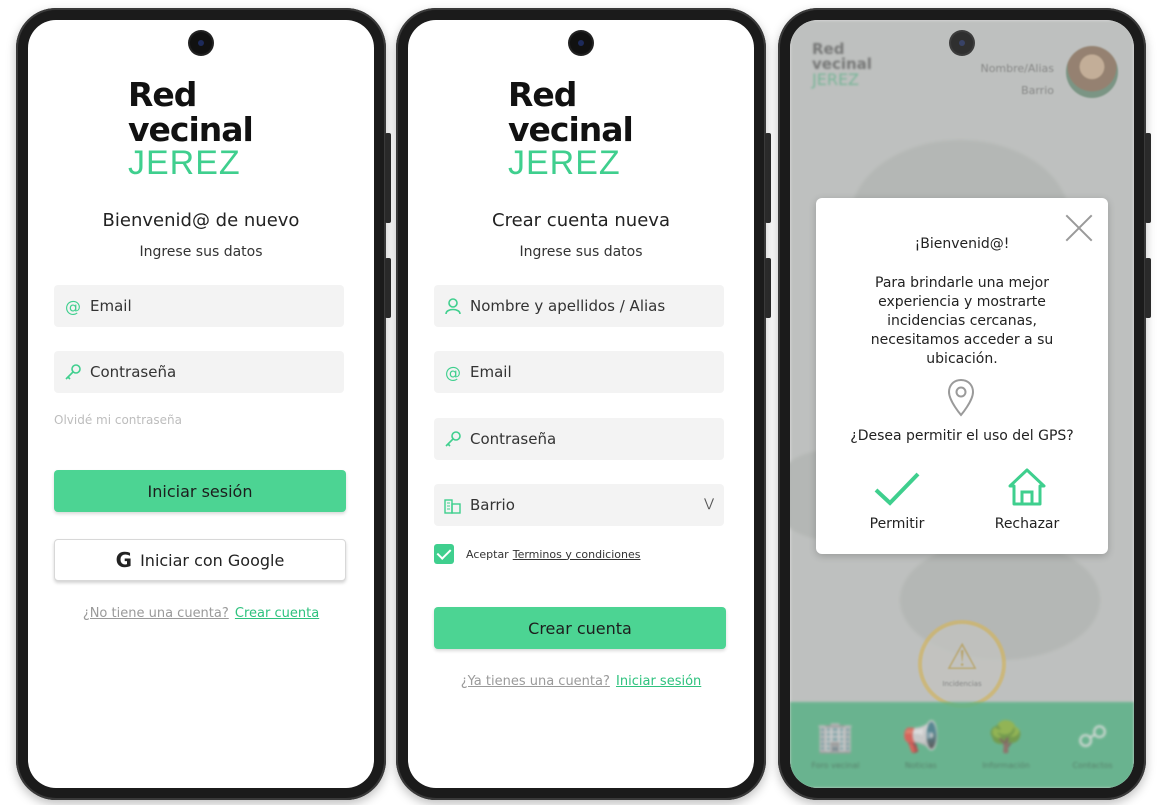  I want to click on have-account-text: ¿Ya tienes una cuenta?, so click(535, 681).